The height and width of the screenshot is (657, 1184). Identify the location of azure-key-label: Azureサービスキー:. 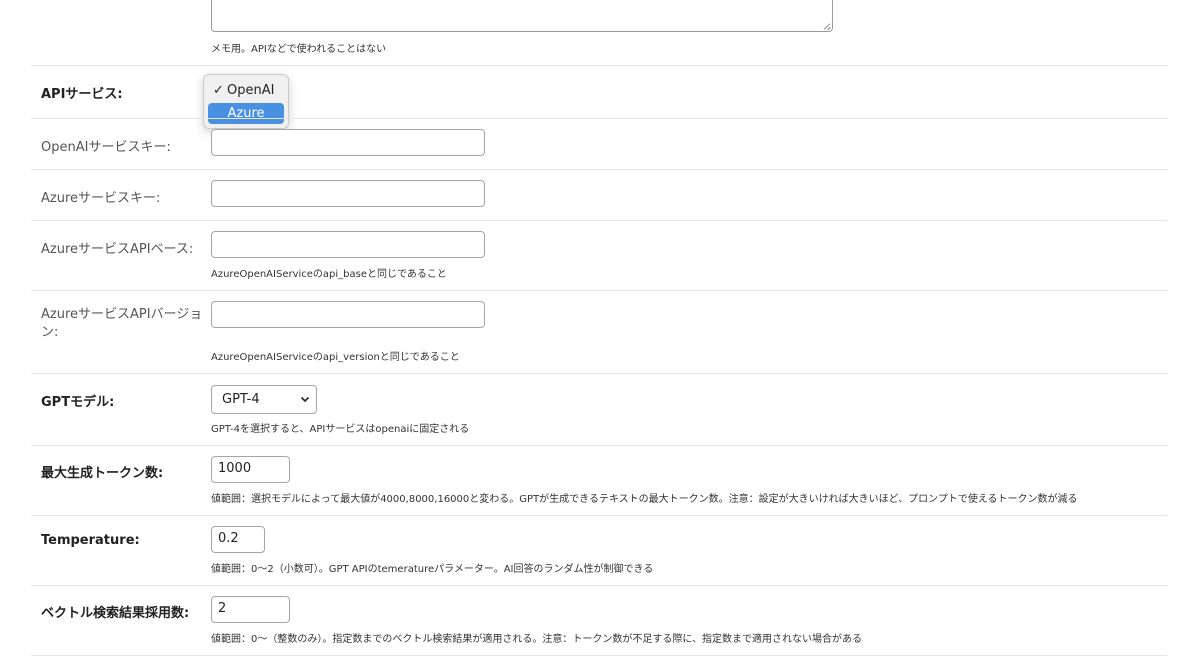
(101, 198).